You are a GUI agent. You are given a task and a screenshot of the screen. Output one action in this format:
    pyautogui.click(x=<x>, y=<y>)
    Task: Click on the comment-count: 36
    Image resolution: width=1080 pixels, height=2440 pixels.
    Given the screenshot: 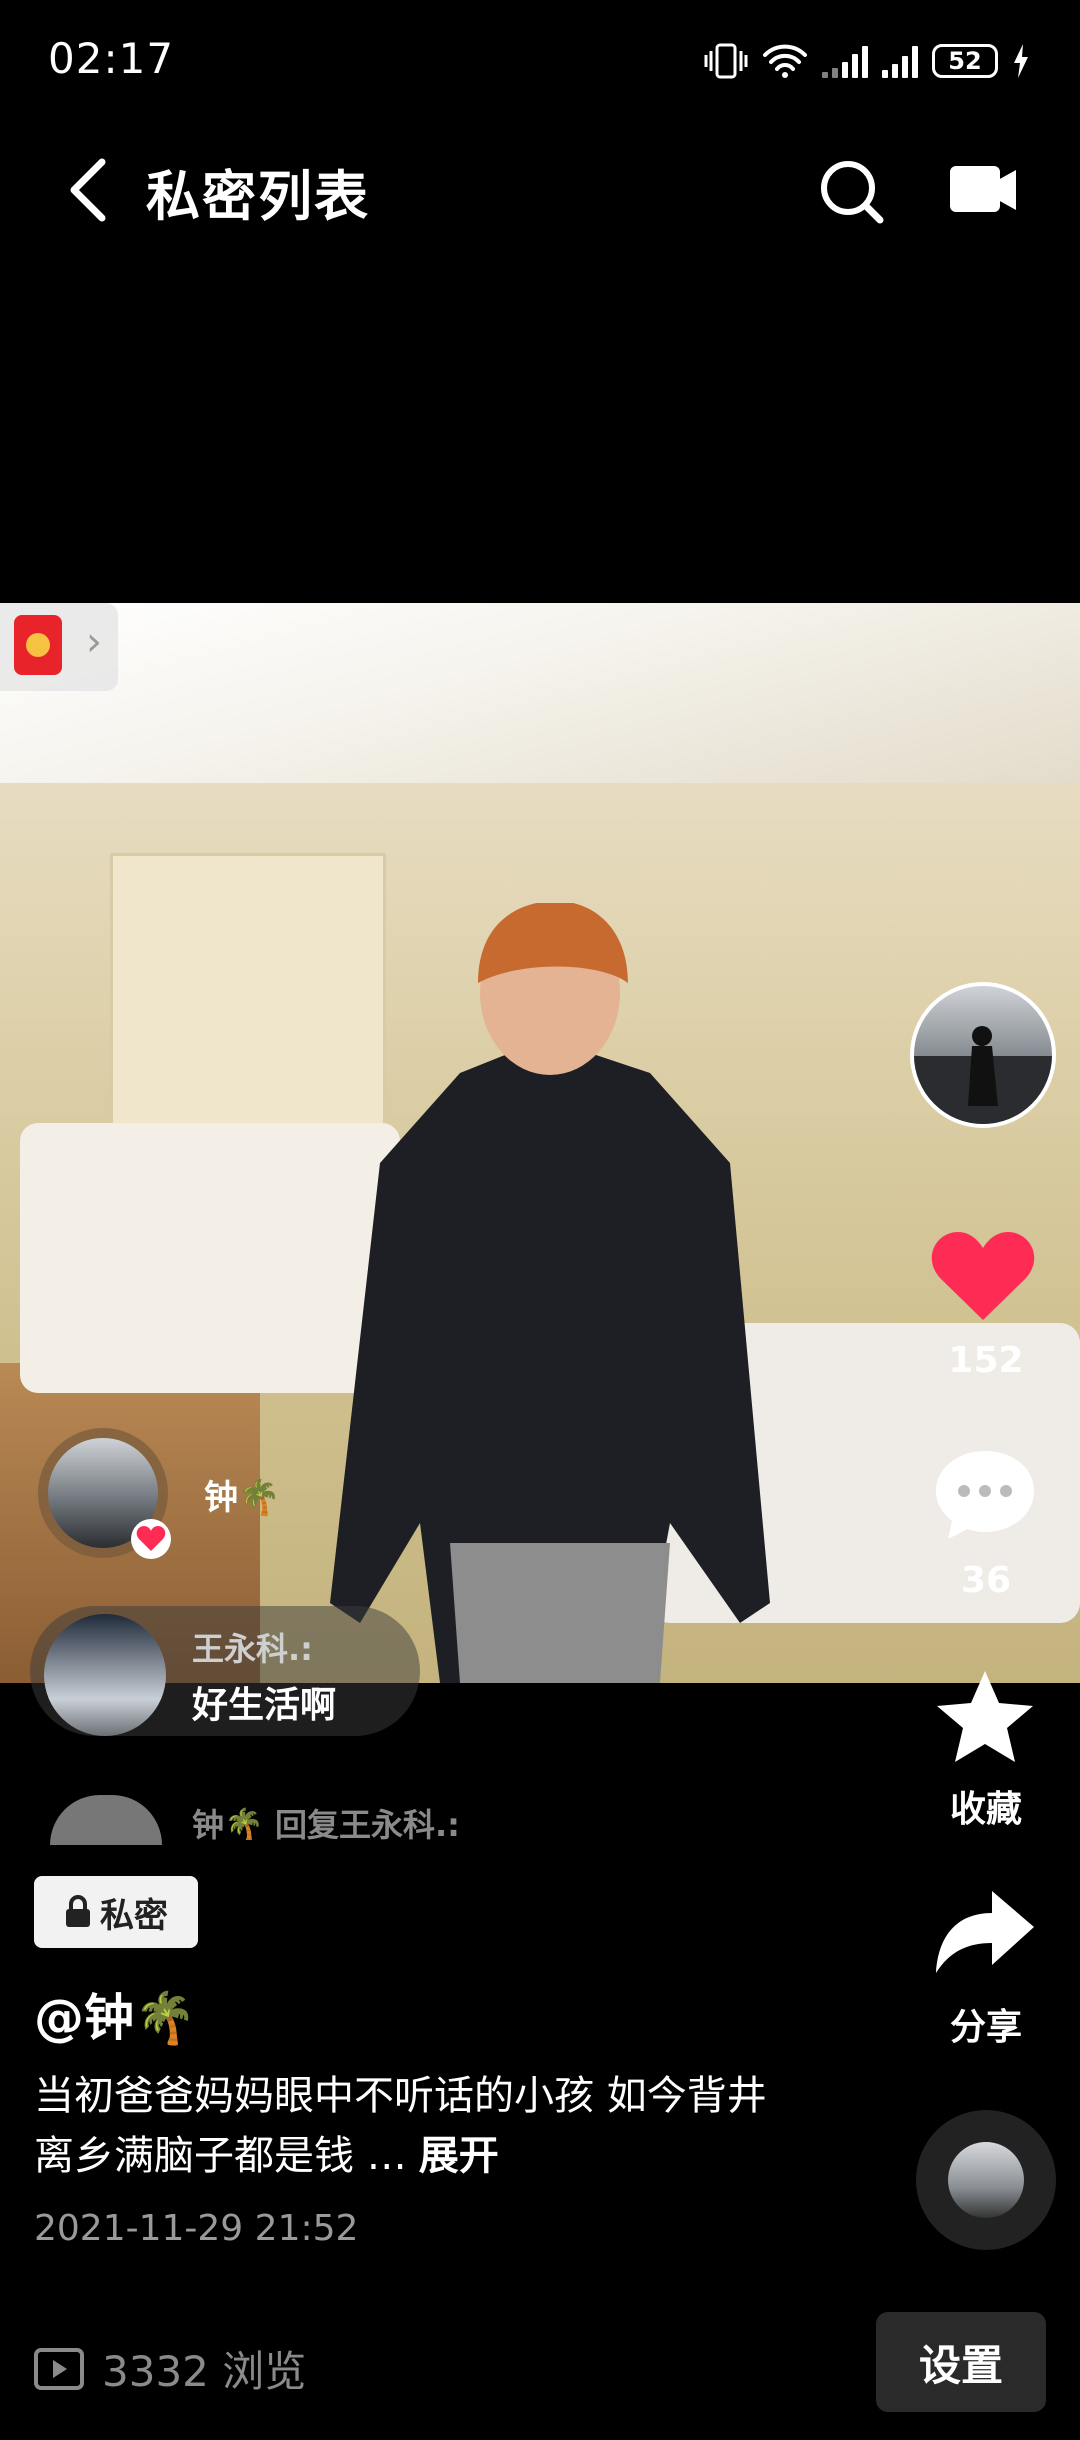 What is the action you would take?
    pyautogui.click(x=986, y=1580)
    